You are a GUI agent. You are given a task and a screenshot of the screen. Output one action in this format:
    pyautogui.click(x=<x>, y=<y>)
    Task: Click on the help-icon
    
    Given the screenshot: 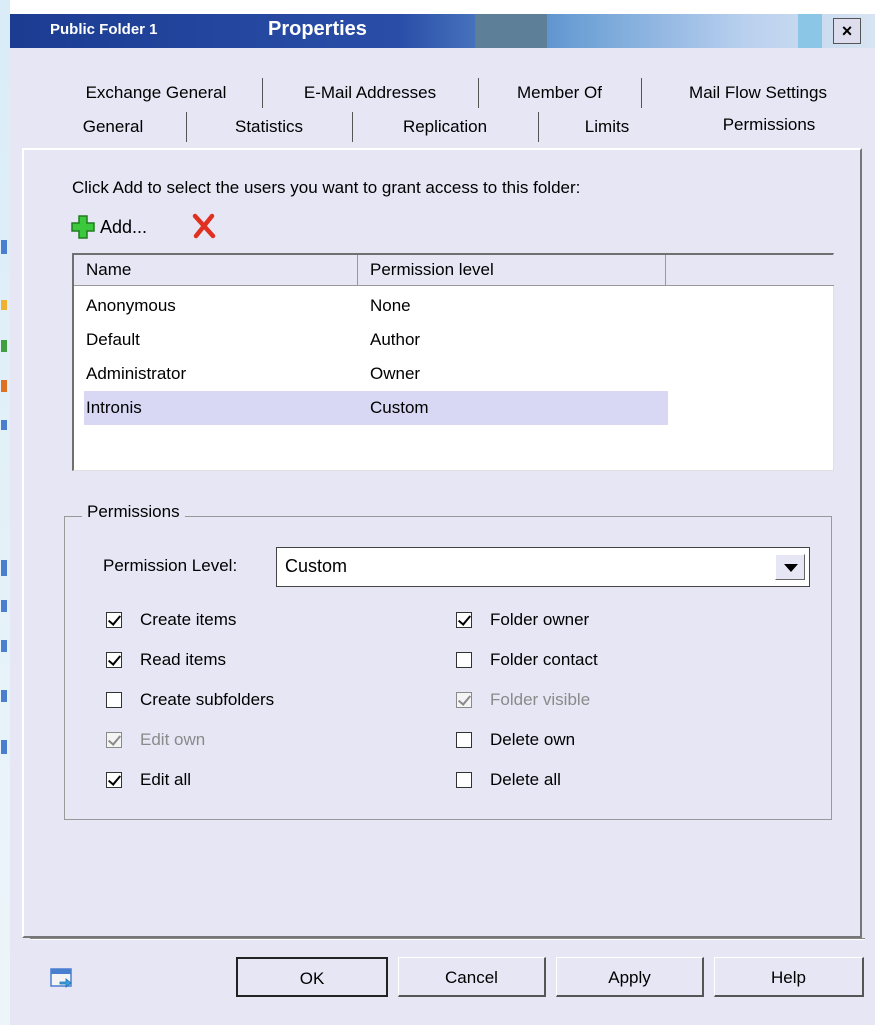 What is the action you would take?
    pyautogui.click(x=62, y=978)
    